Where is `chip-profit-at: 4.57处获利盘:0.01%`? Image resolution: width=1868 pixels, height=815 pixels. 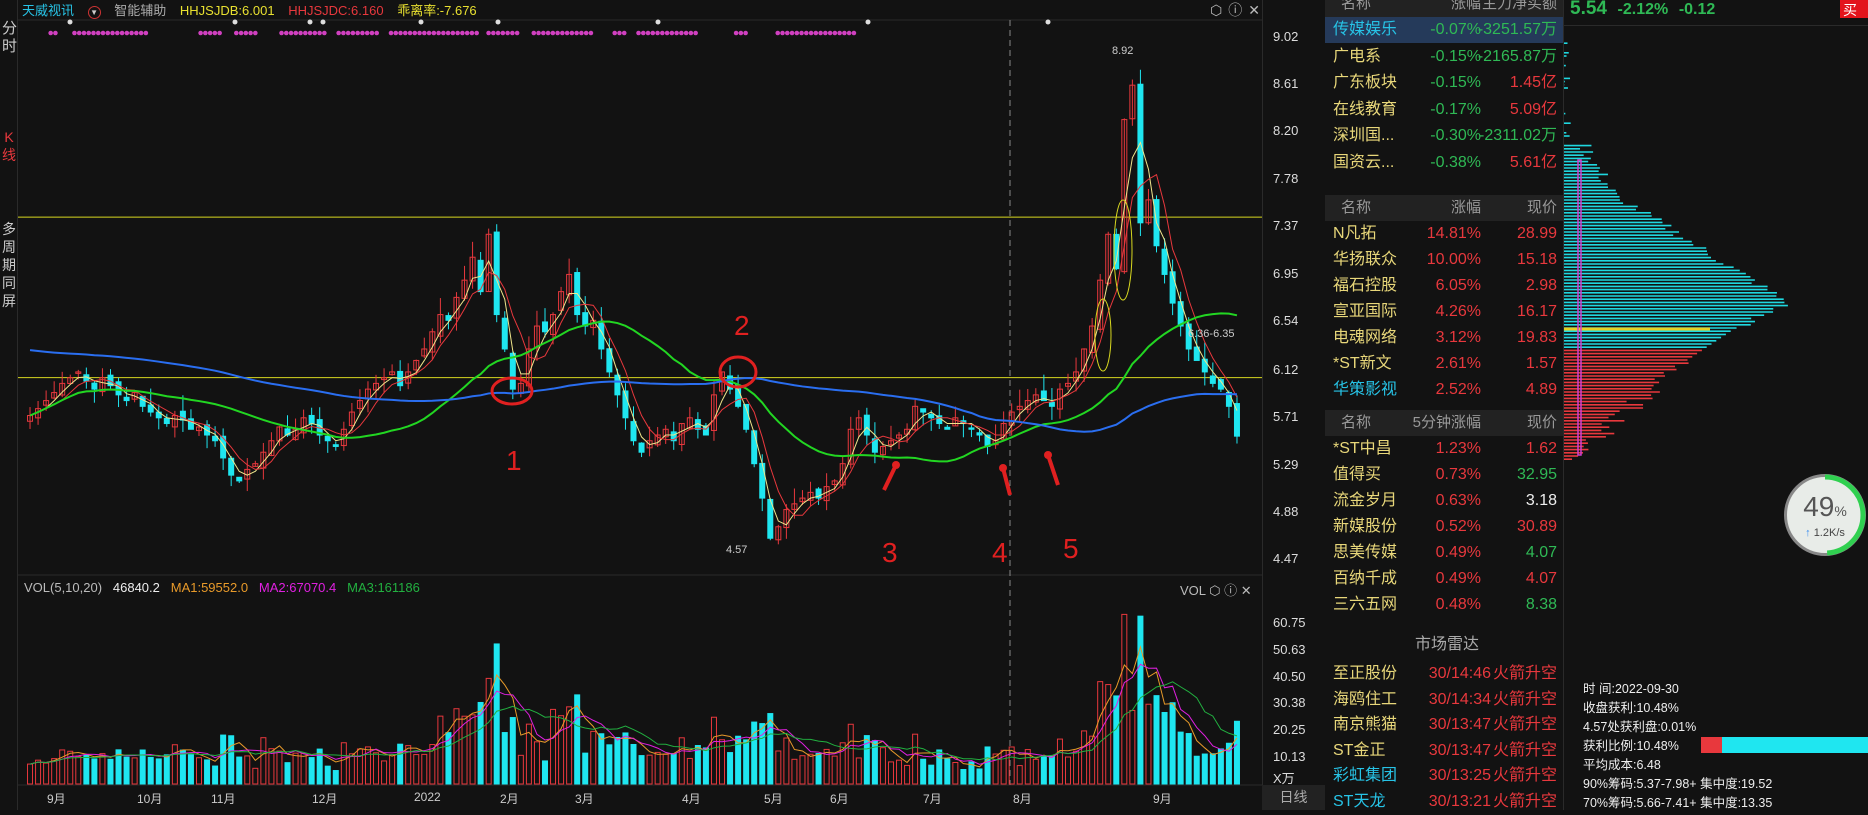
chip-profit-at: 4.57处获利盘:0.01% is located at coordinates (1640, 727).